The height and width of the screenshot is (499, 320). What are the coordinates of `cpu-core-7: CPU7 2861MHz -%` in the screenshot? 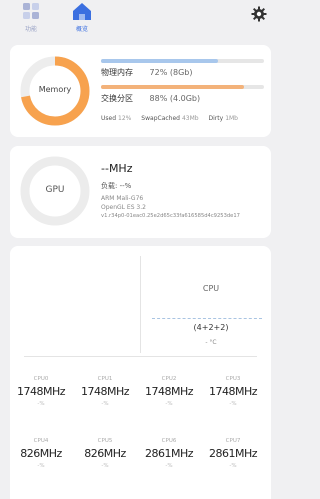 It's located at (233, 453).